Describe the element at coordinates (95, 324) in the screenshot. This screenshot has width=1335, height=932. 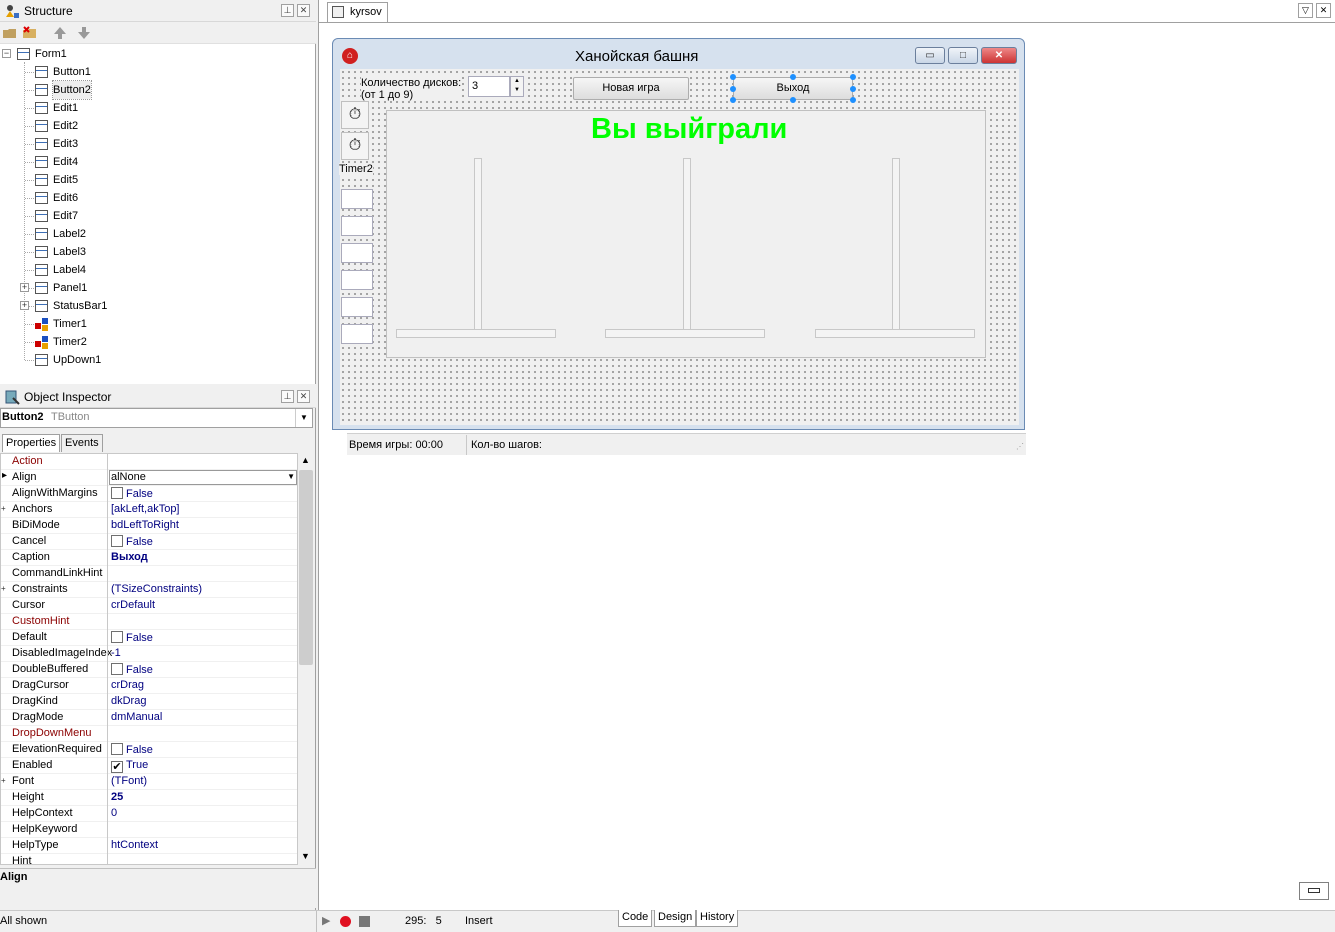
I see `tree-item-timer1: Timer1` at that location.